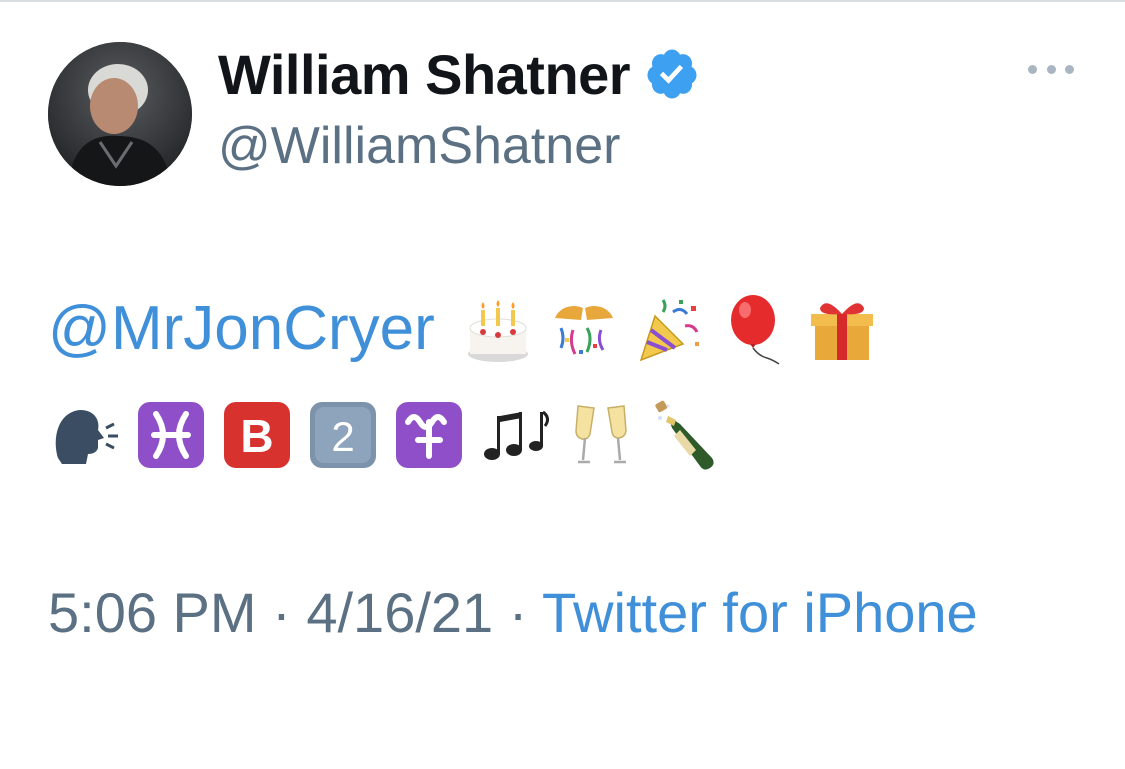  Describe the element at coordinates (562, 1) in the screenshot. I see `top-divider` at that location.